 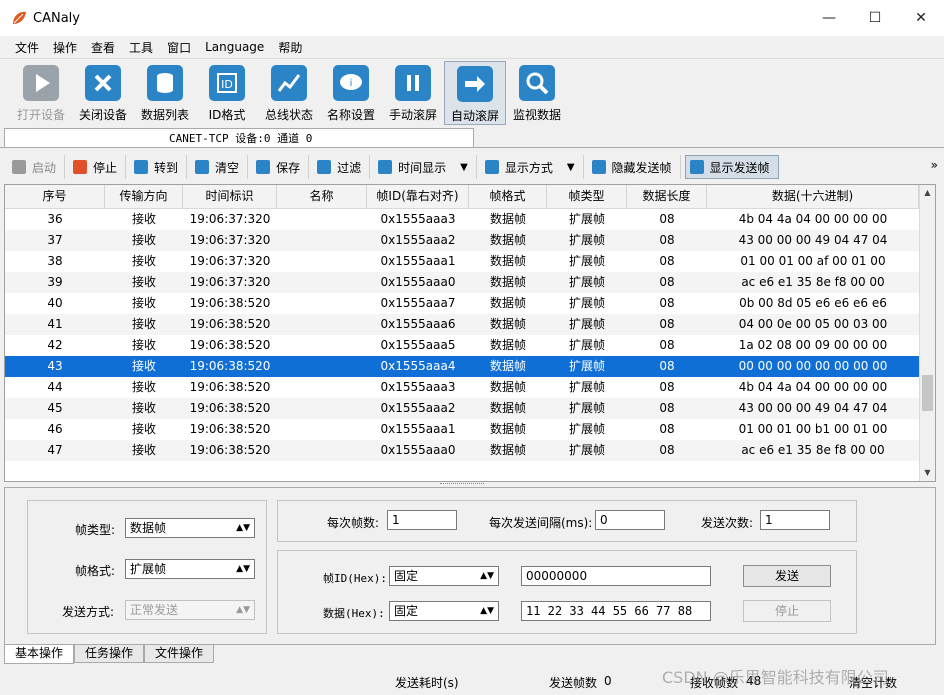 I want to click on toolbar-button-5: i 名称设置, so click(x=351, y=93).